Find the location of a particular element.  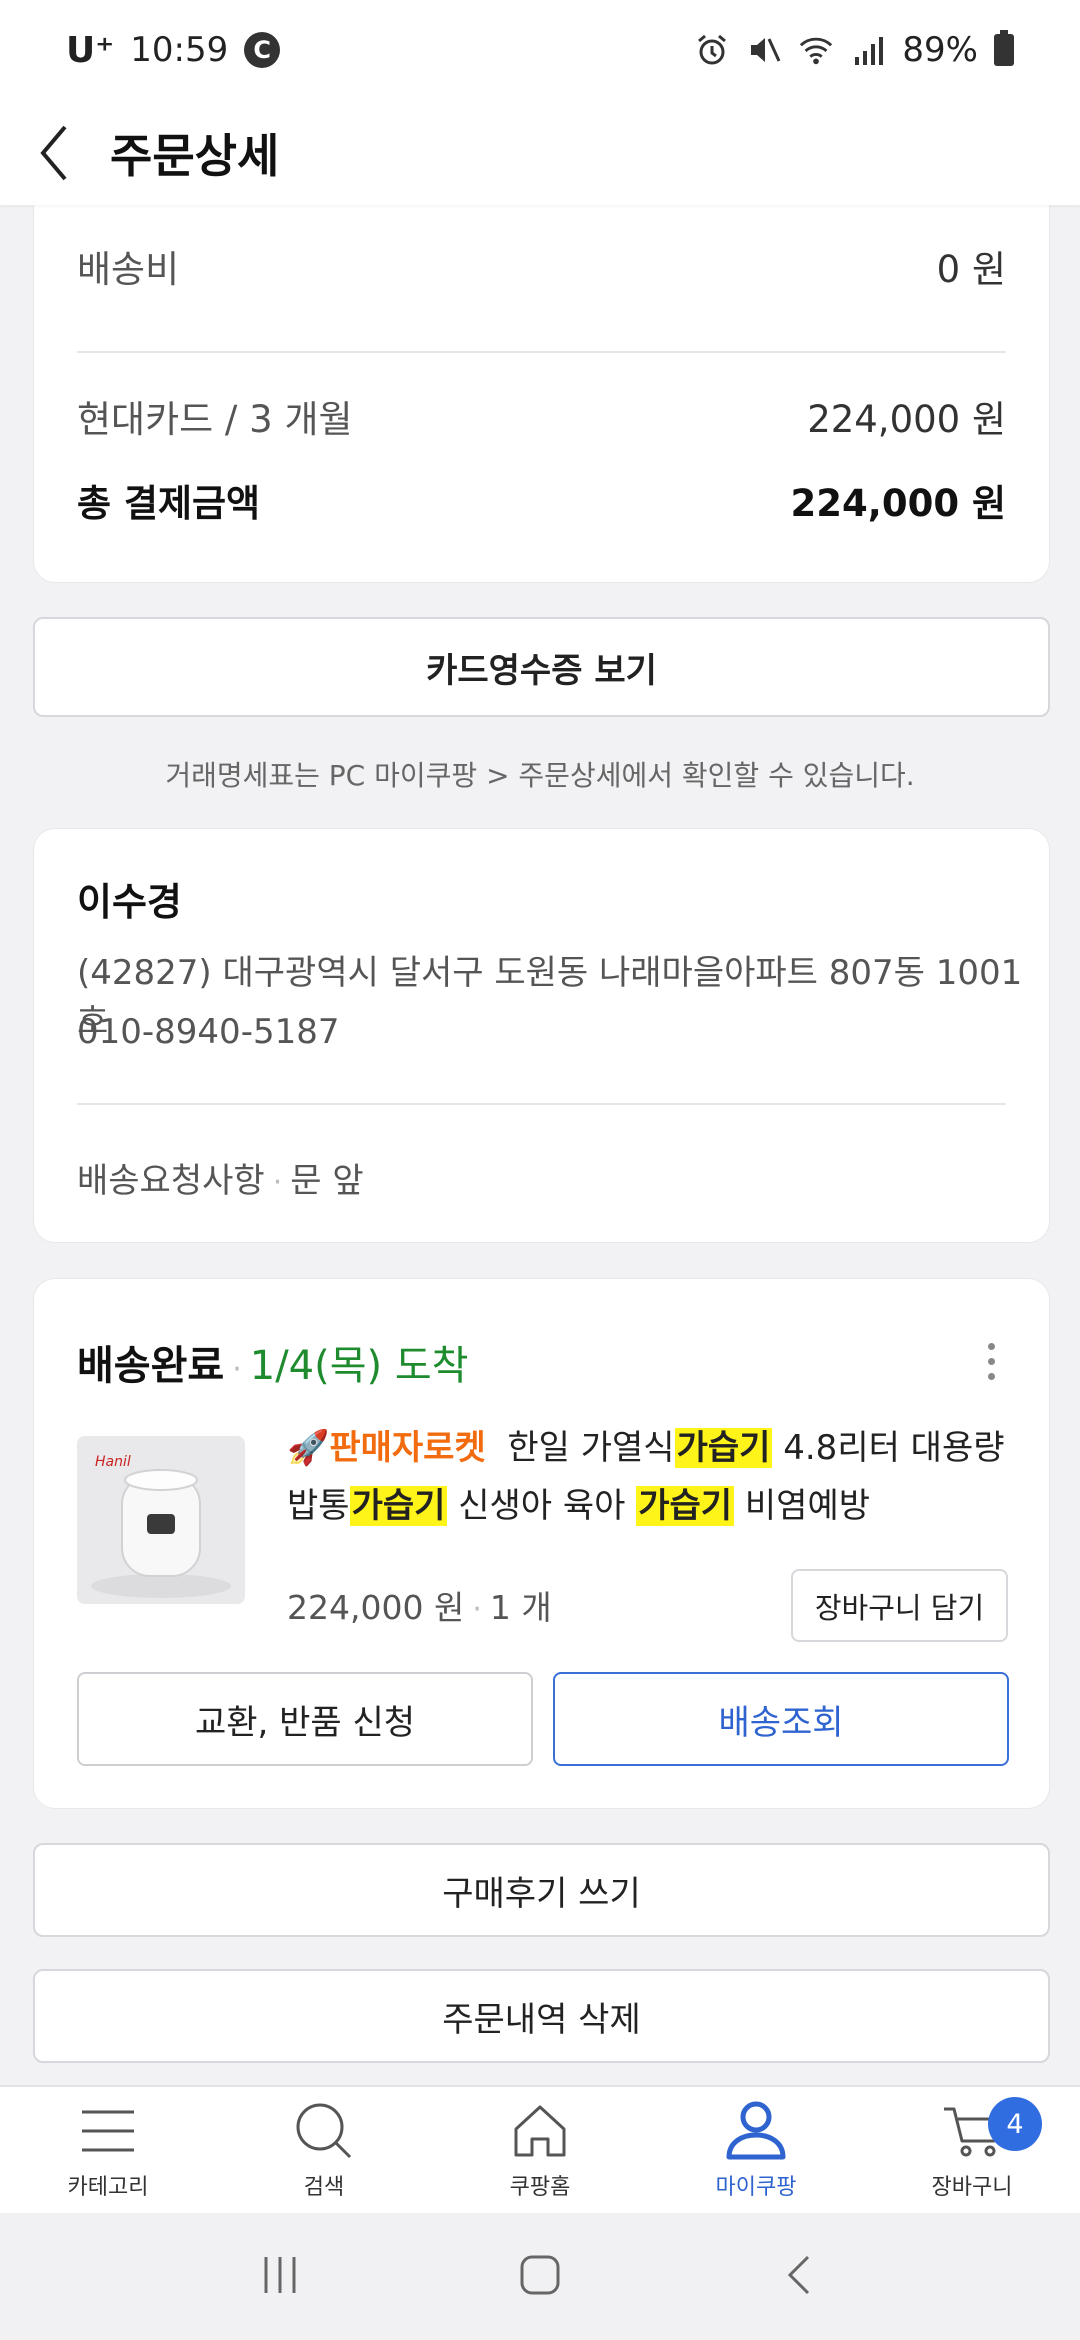

system-nav-bar is located at coordinates (540, 2276).